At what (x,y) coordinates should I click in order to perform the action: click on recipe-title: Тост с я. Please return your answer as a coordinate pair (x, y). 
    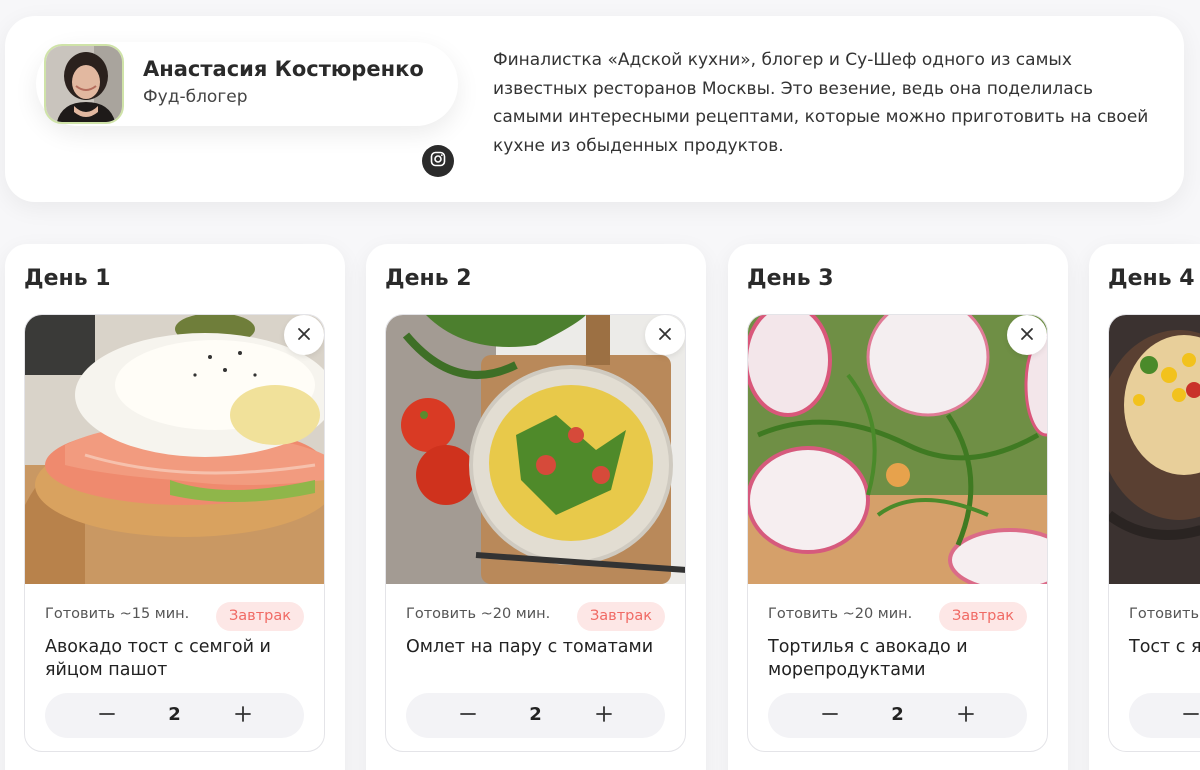
    Looking at the image, I should click on (1164, 647).